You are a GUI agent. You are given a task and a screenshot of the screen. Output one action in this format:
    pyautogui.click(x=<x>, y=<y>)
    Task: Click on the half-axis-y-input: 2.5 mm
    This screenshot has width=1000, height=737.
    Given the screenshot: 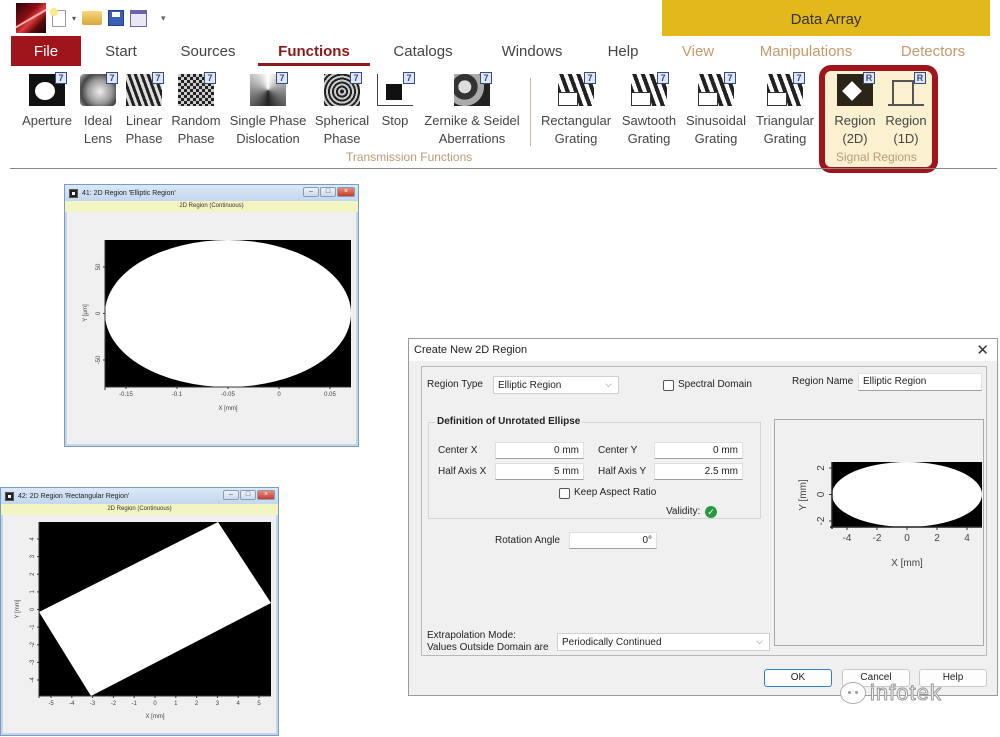 What is the action you would take?
    pyautogui.click(x=698, y=471)
    